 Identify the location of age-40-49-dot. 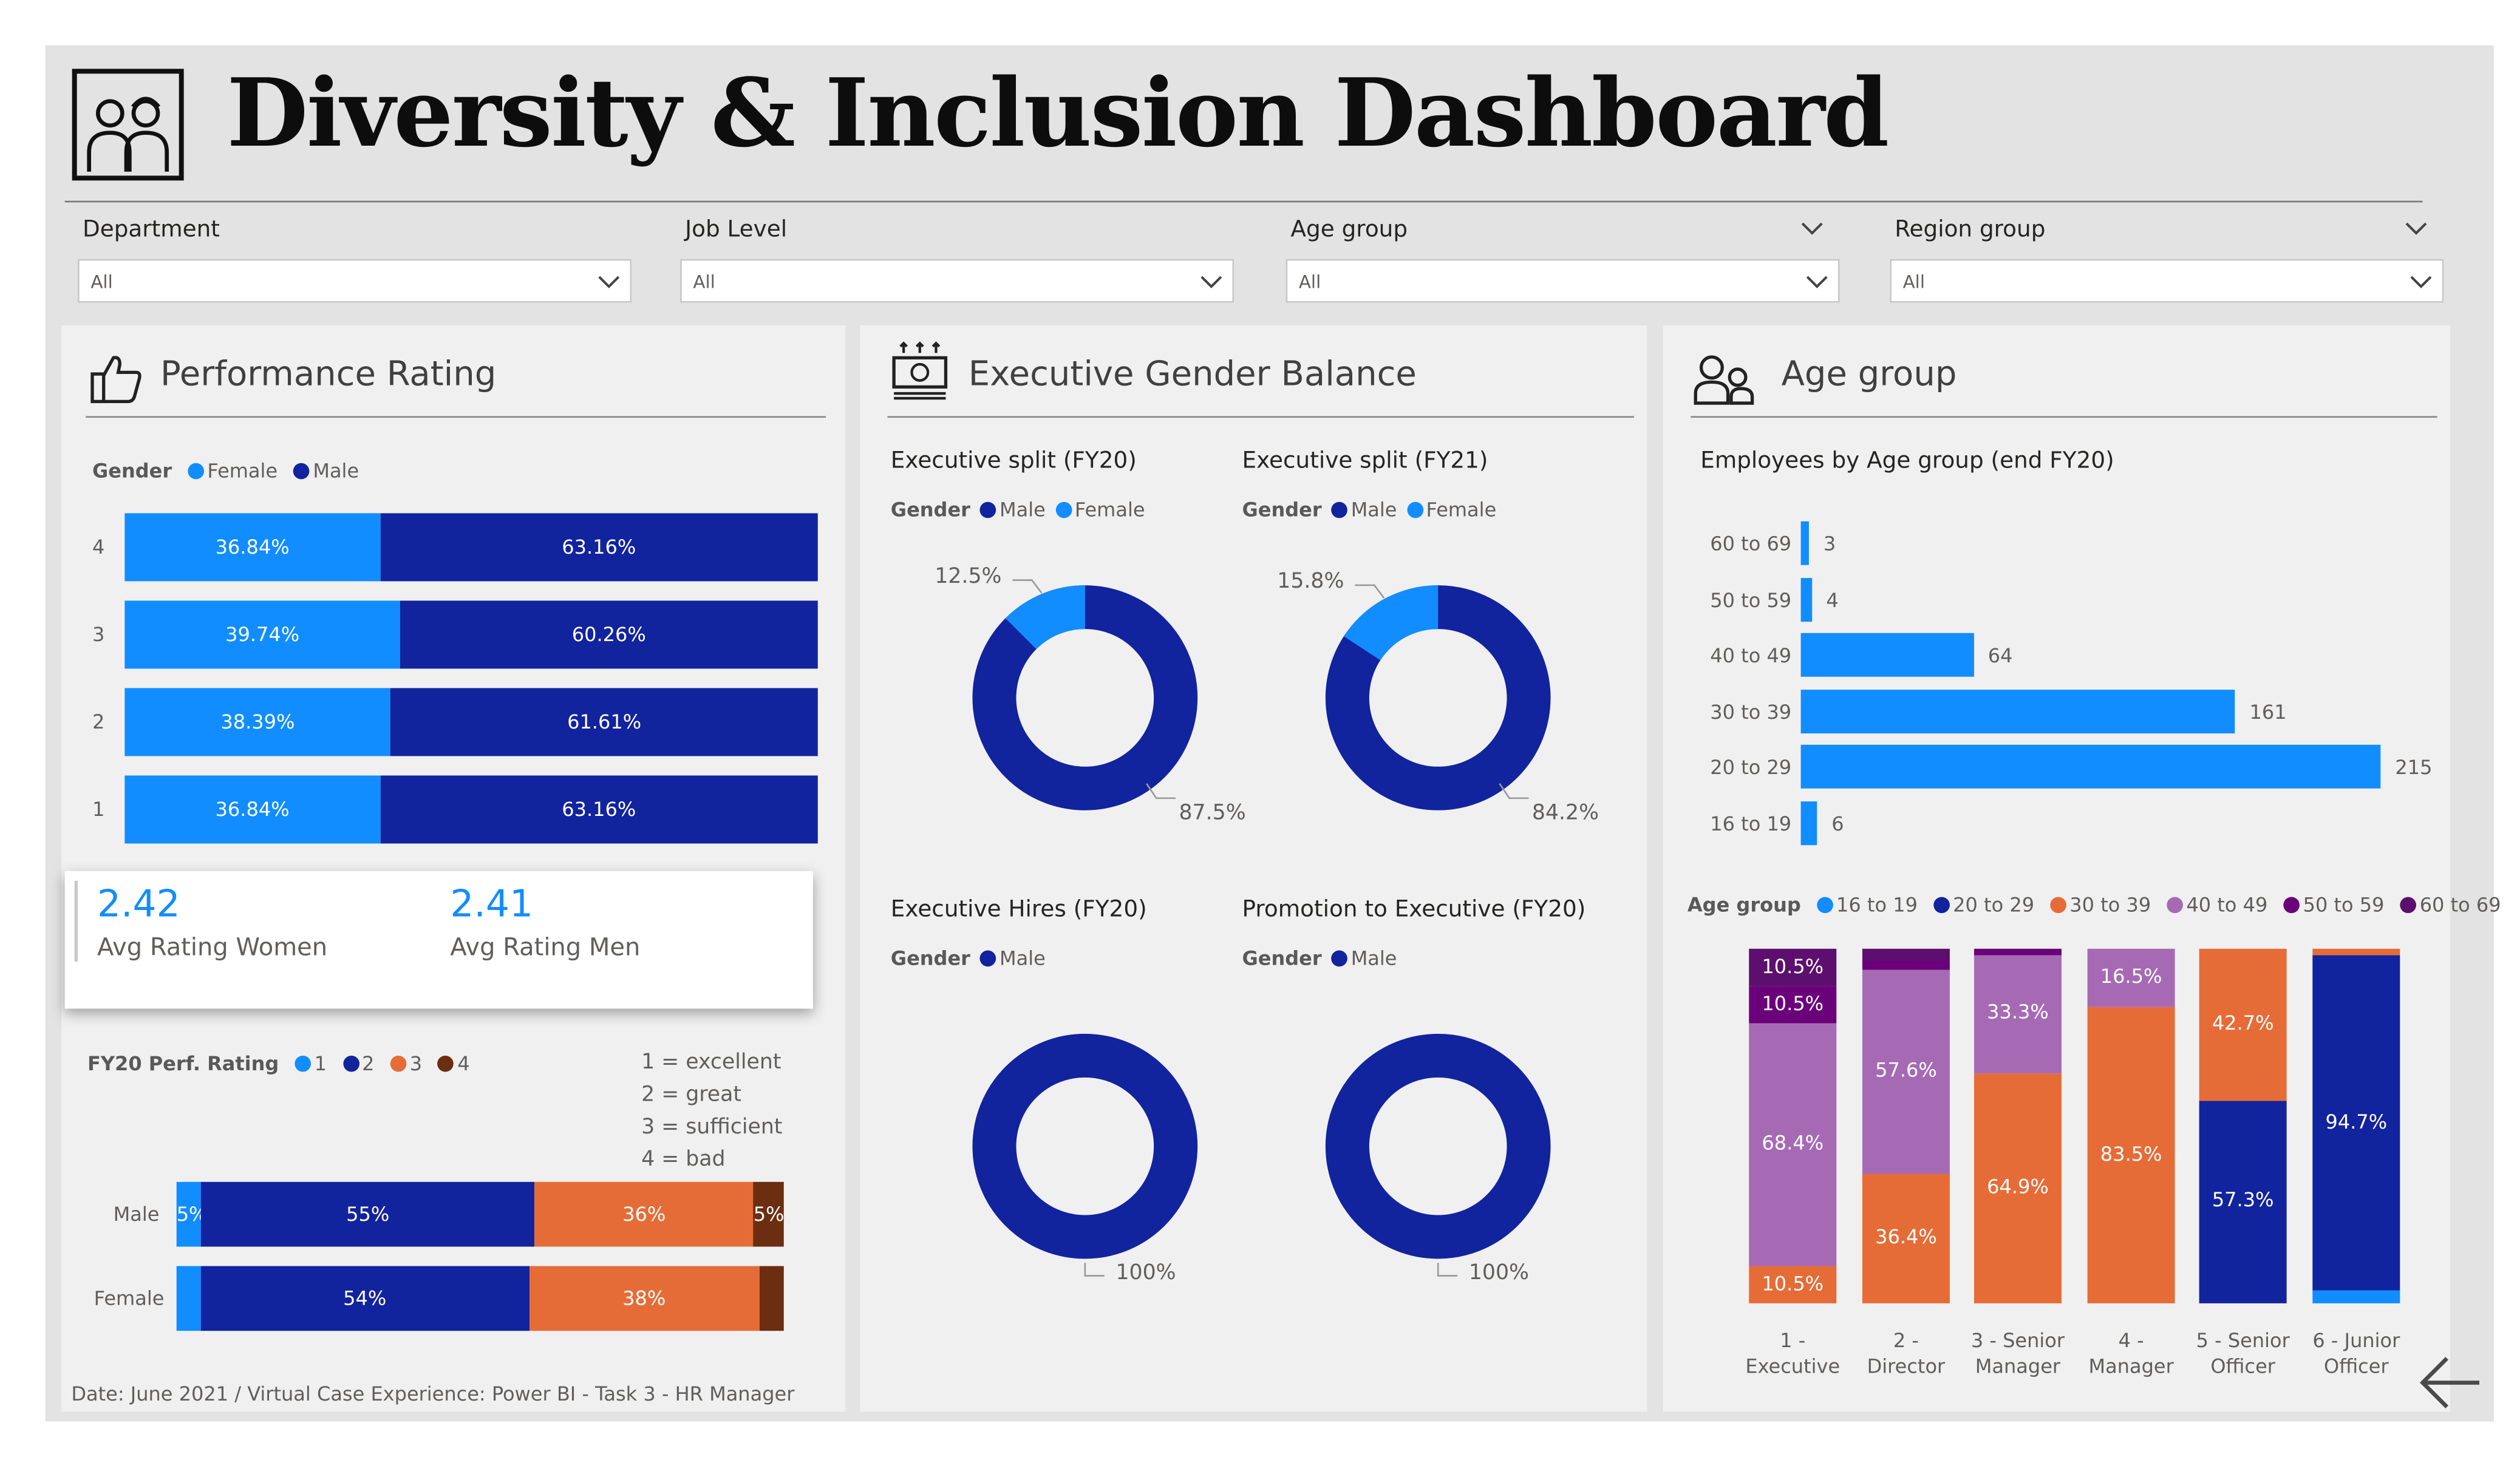
(2175, 905).